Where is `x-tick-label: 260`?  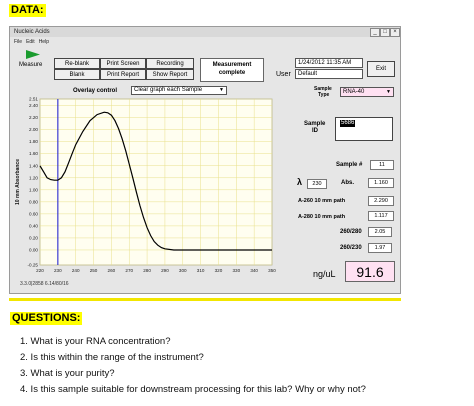 x-tick-label: 260 is located at coordinates (112, 270).